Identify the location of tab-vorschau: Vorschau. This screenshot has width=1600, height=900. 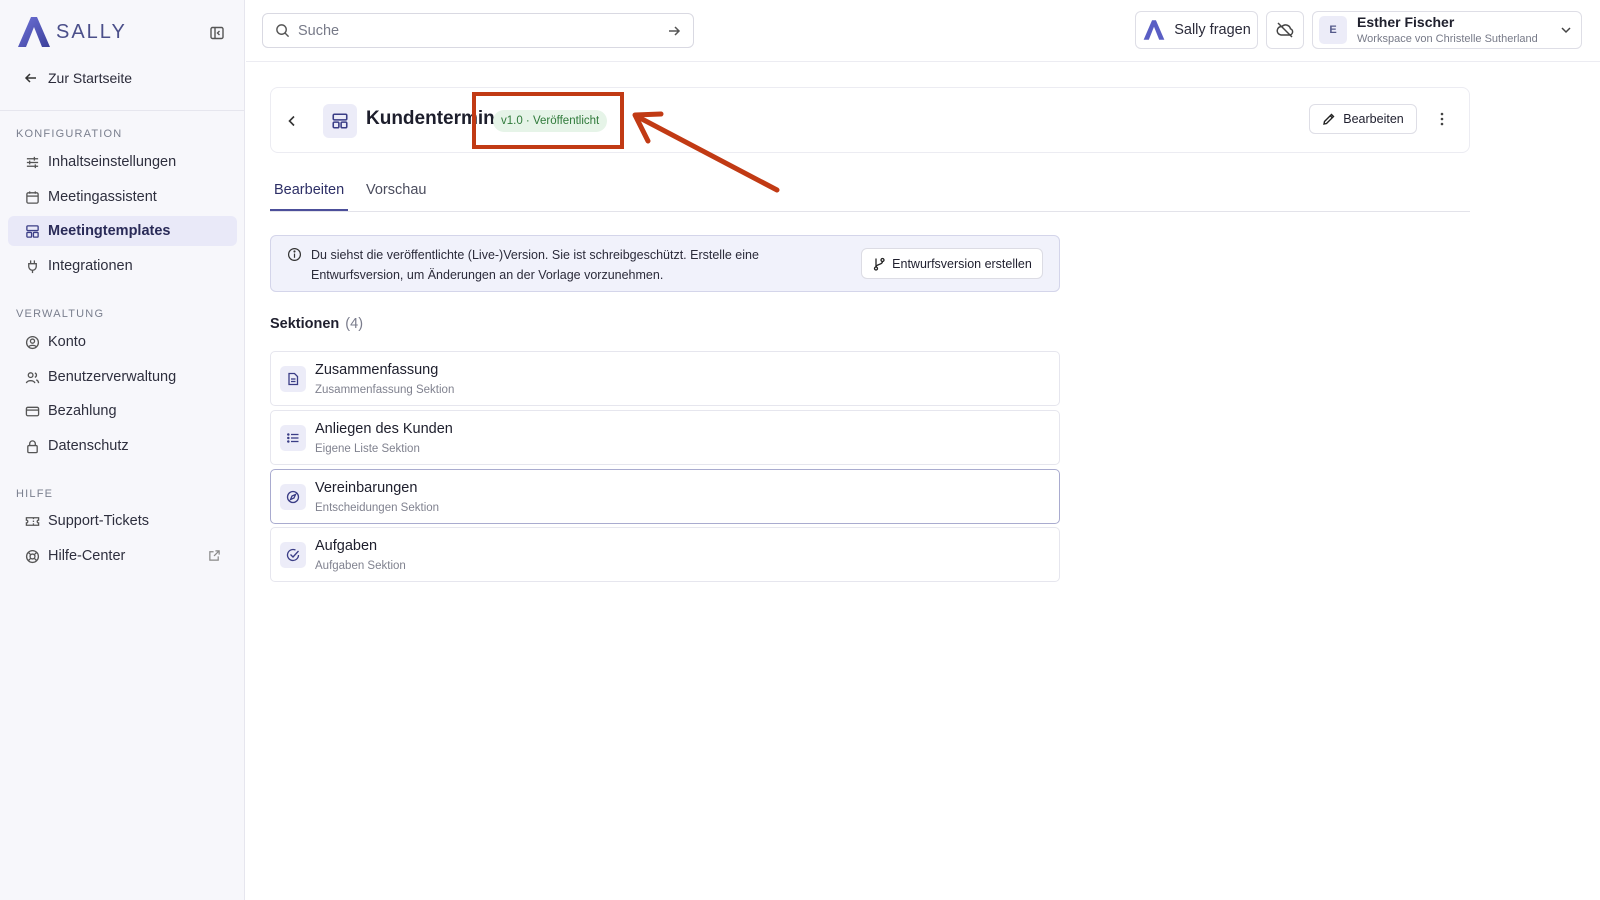
(396, 196).